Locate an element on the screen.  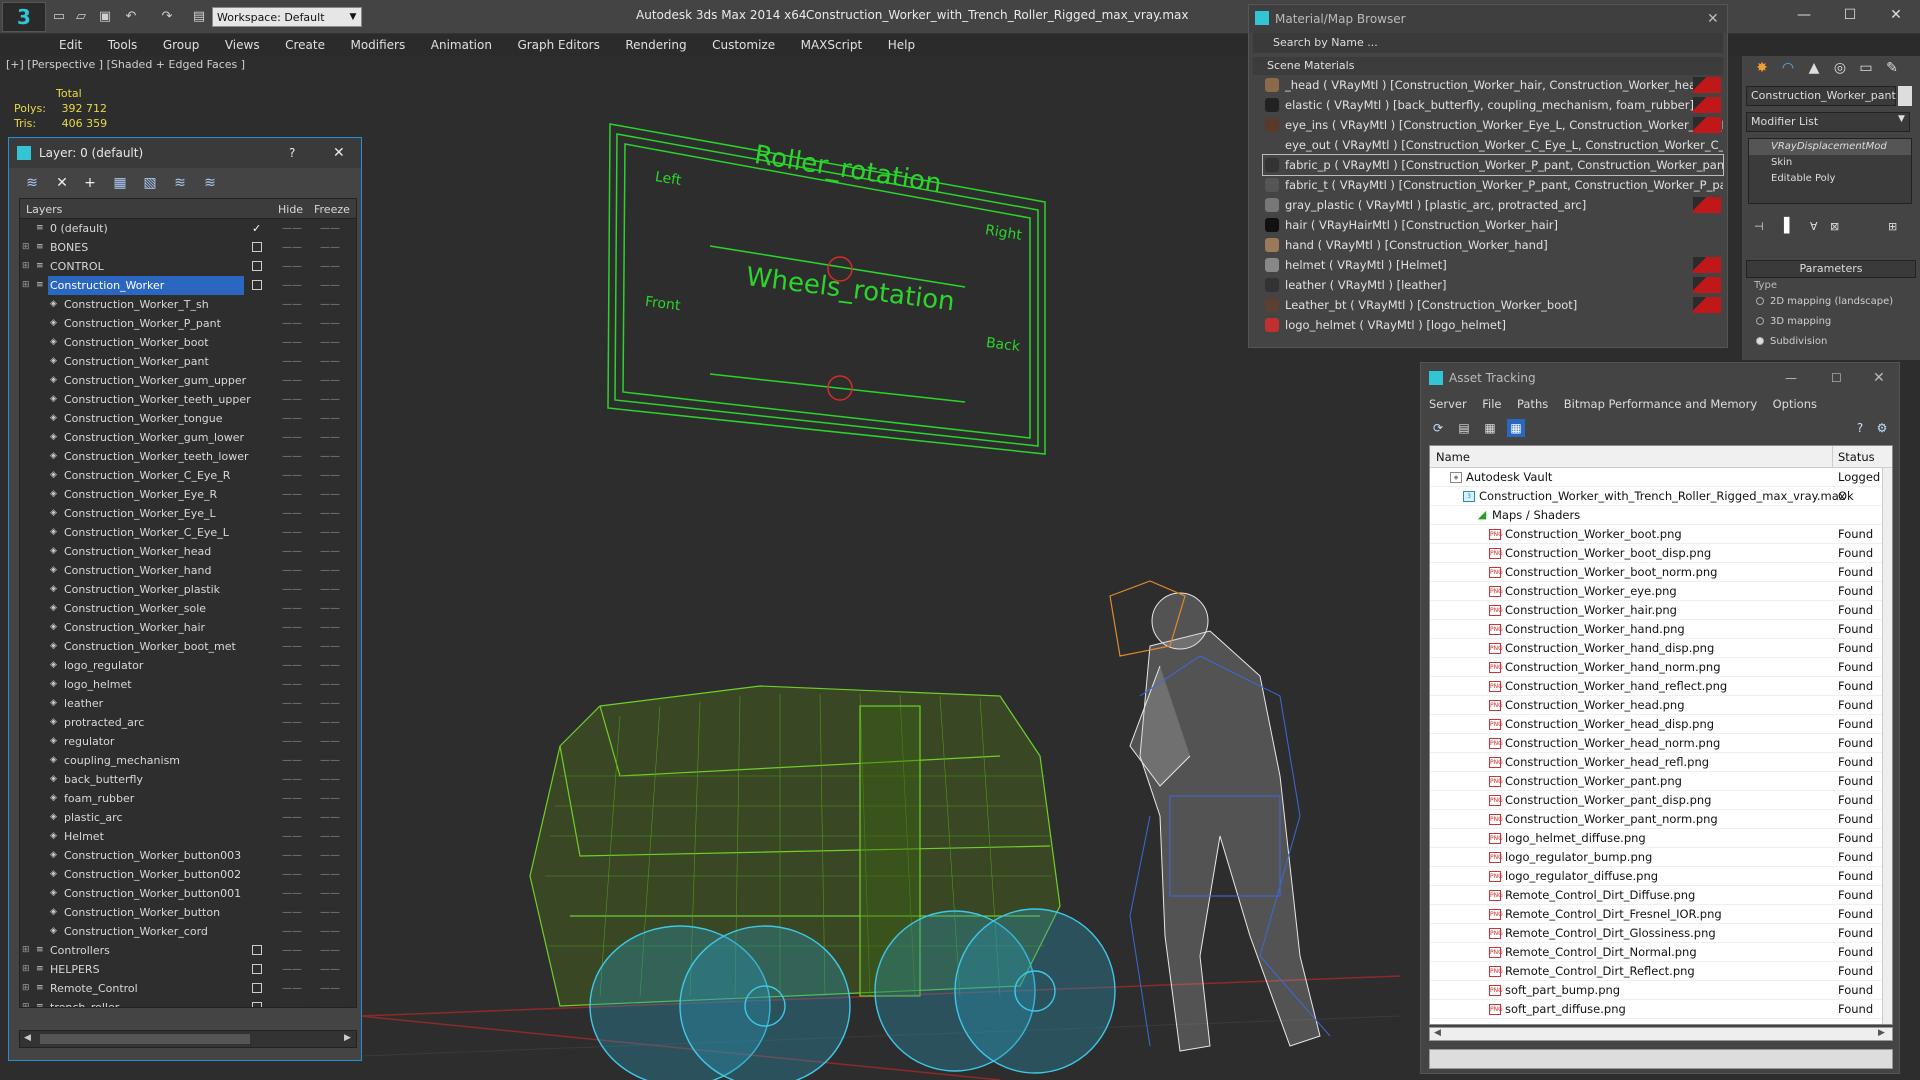
thumbnail-view-icon: ▦ is located at coordinates (1490, 428).